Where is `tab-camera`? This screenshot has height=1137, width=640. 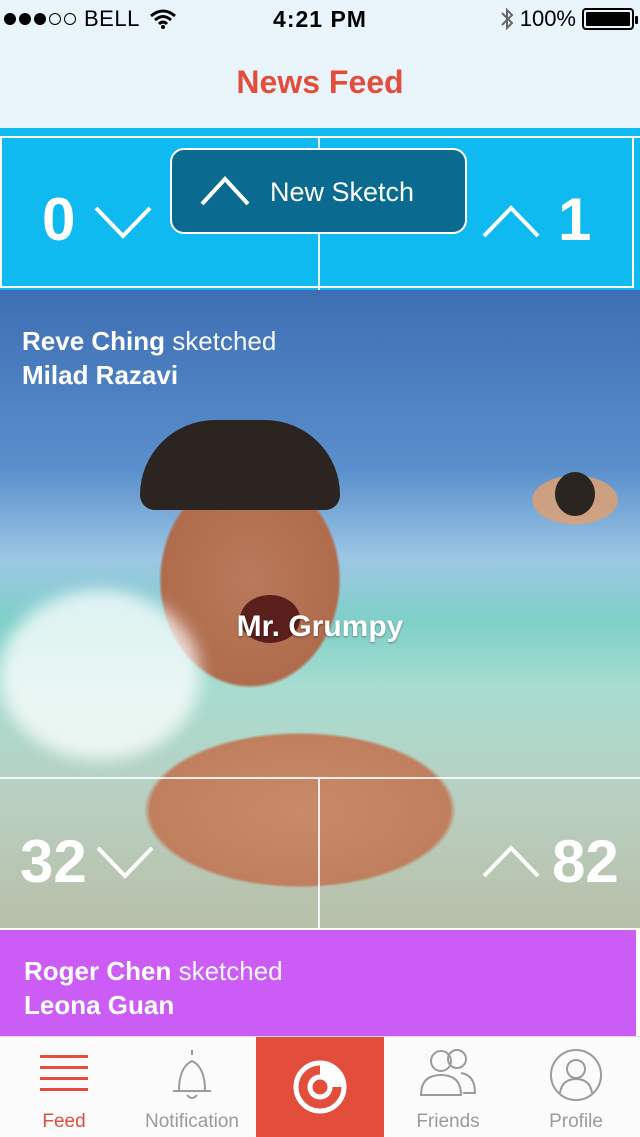
tab-camera is located at coordinates (320, 1087).